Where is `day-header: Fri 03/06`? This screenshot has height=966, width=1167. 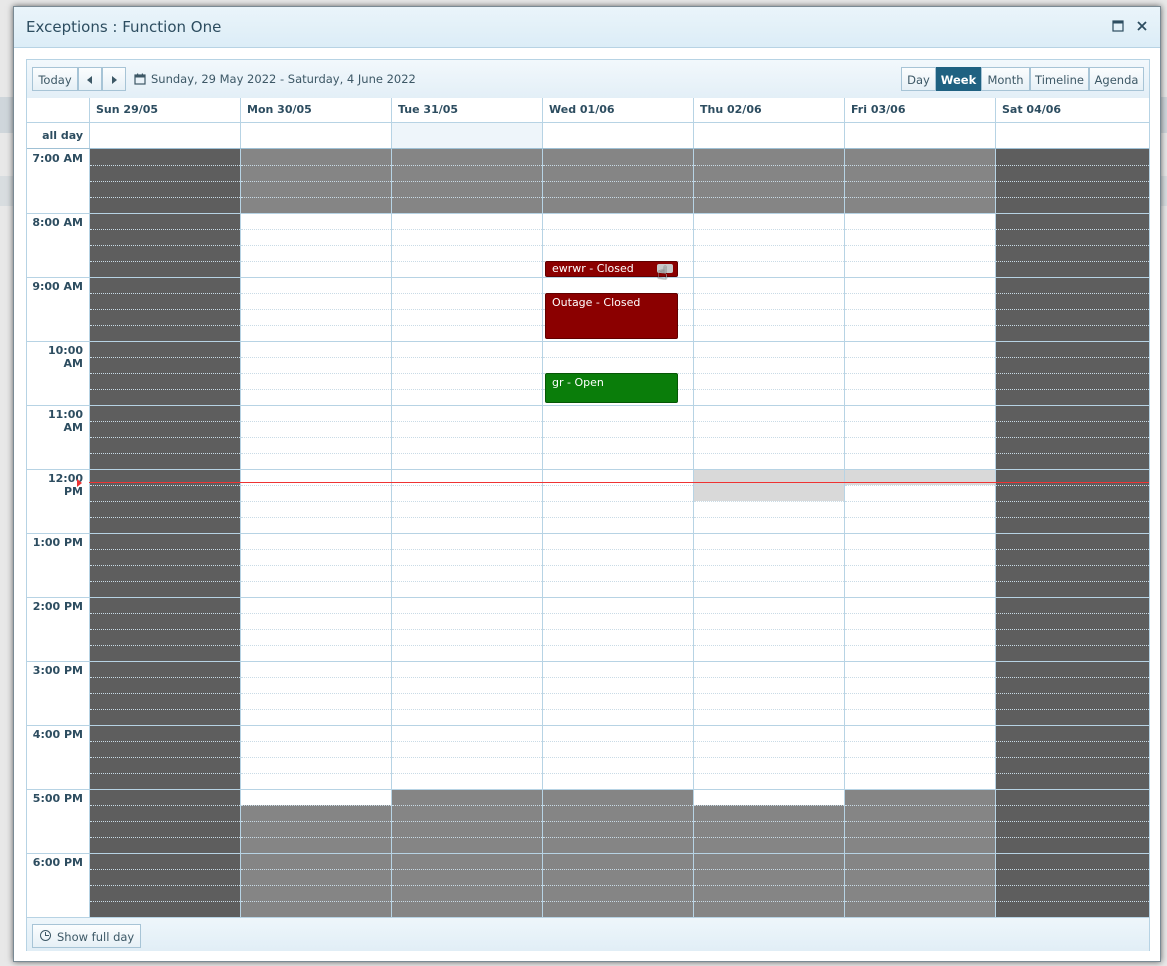 day-header: Fri 03/06 is located at coordinates (919, 110).